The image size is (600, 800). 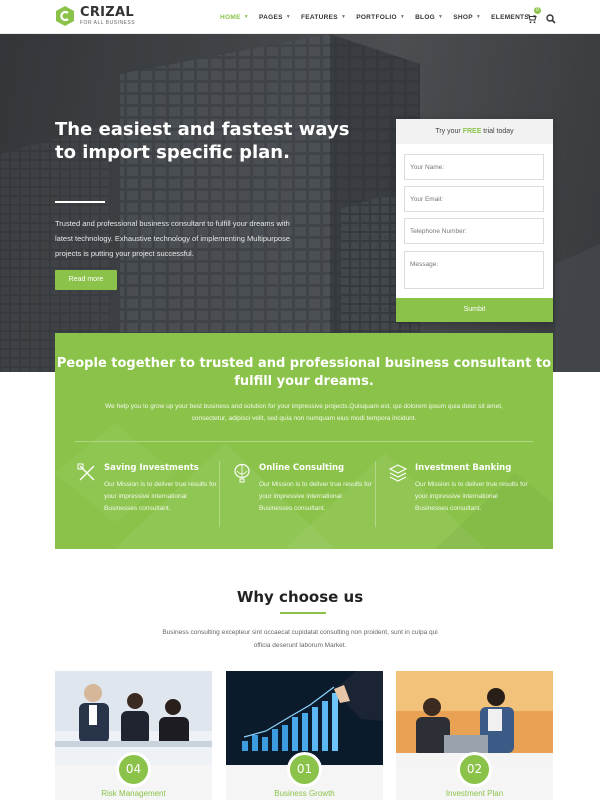 I want to click on service-card-business-growth: 01 Business Growth, so click(x=304, y=735).